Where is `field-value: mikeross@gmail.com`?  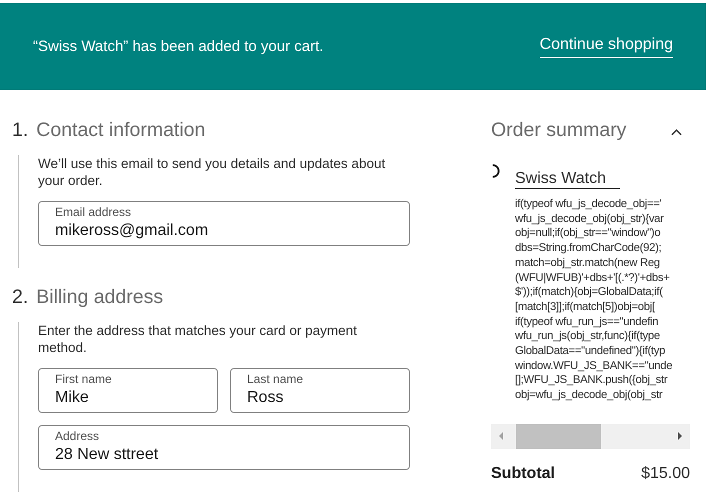 field-value: mikeross@gmail.com is located at coordinates (132, 231).